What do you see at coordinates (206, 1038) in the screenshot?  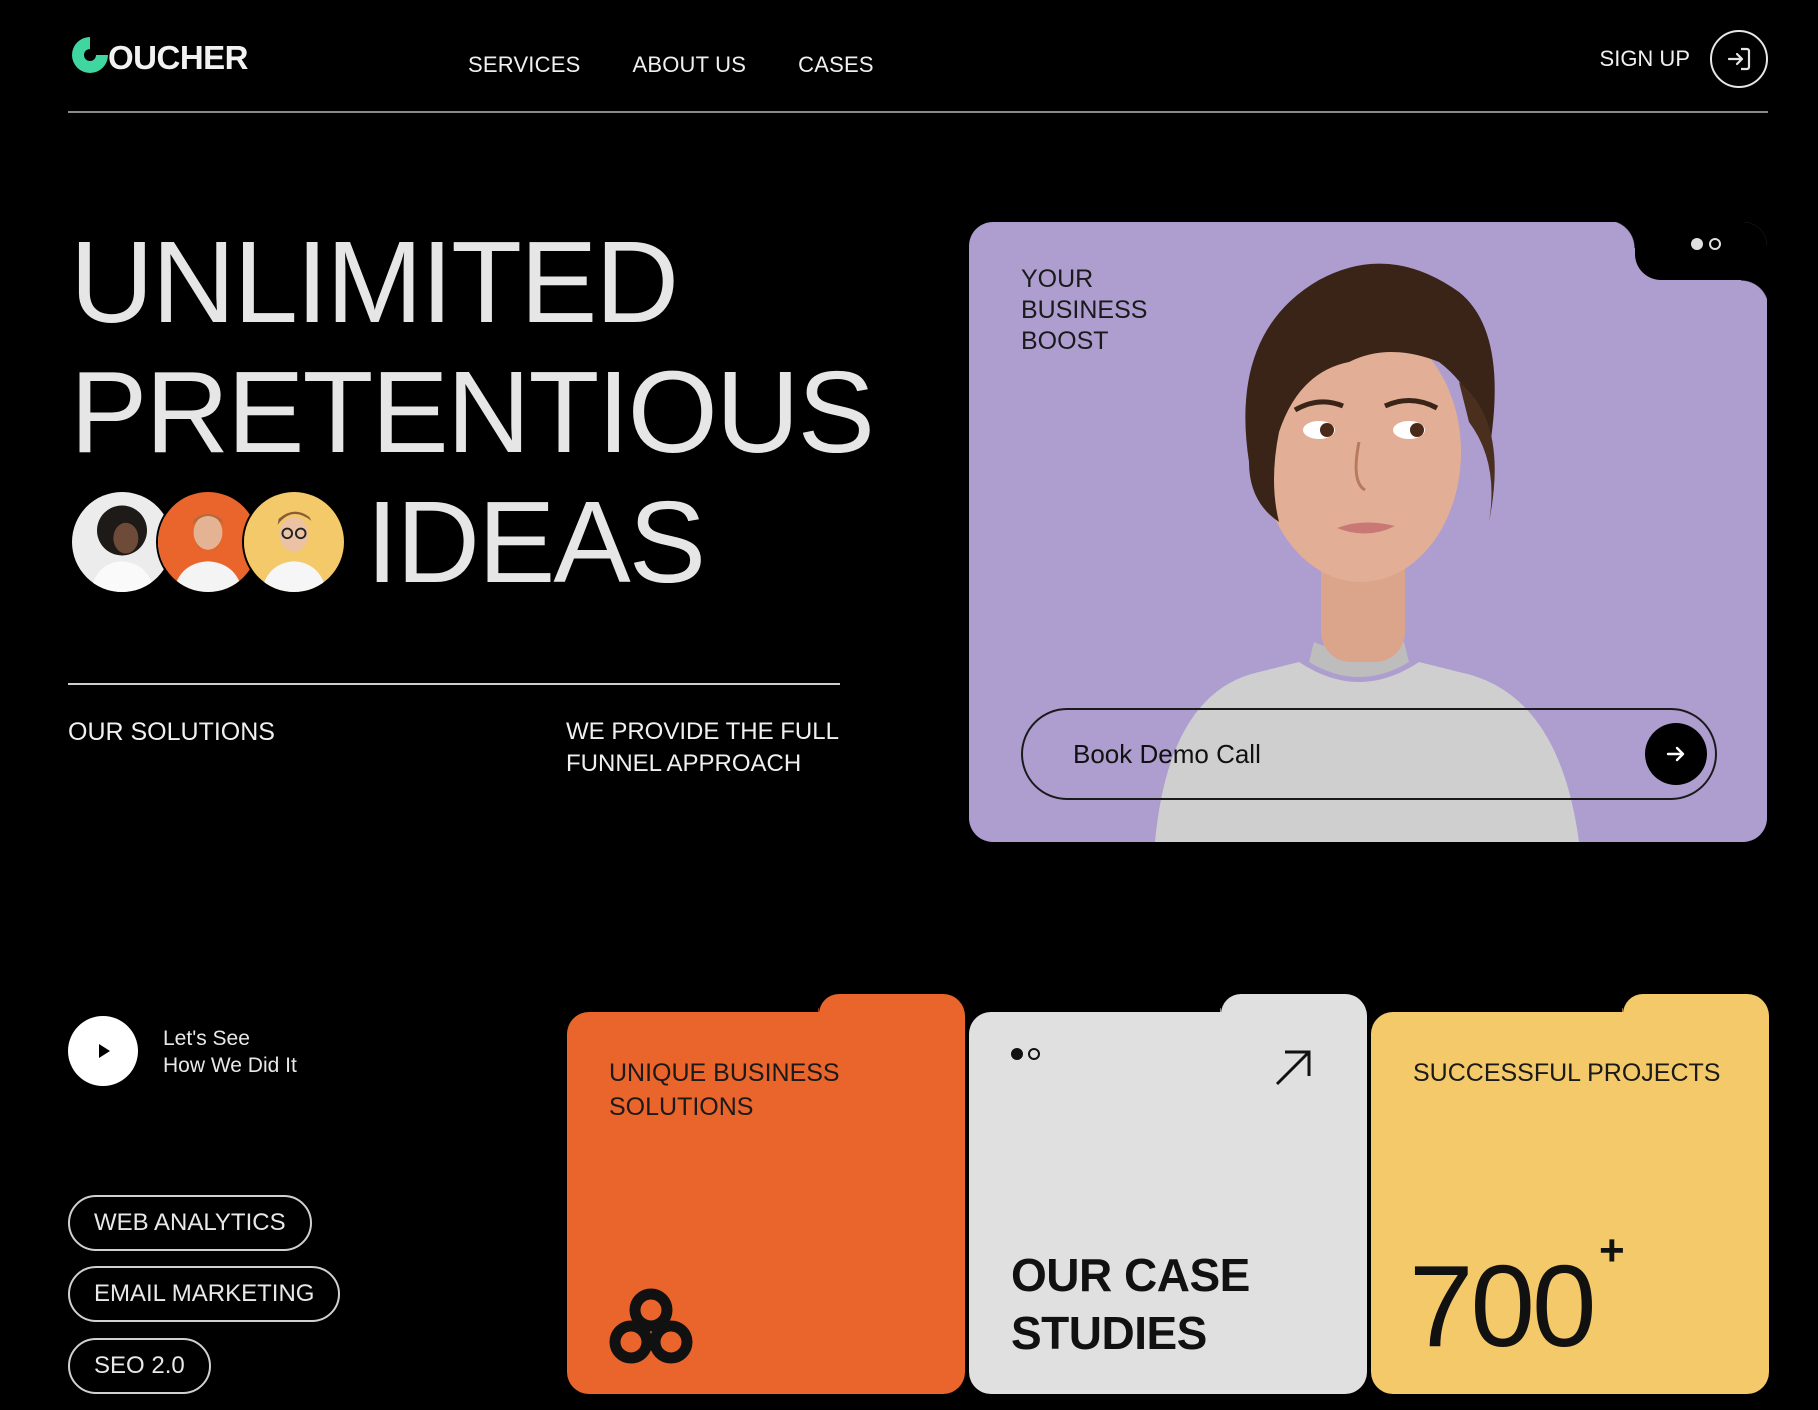 I see `video-caption-line-1: Let's See` at bounding box center [206, 1038].